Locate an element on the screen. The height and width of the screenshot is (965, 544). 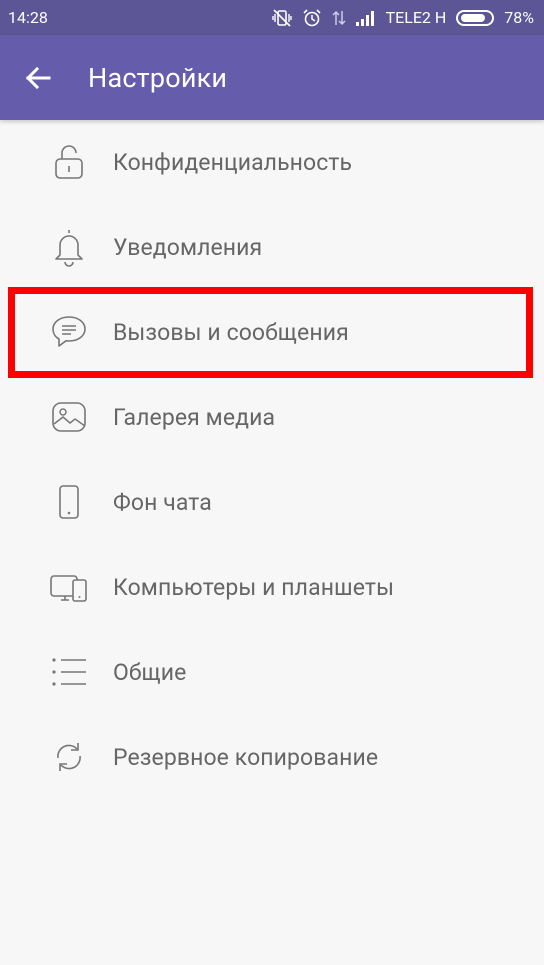
bell-icon is located at coordinates (69, 247).